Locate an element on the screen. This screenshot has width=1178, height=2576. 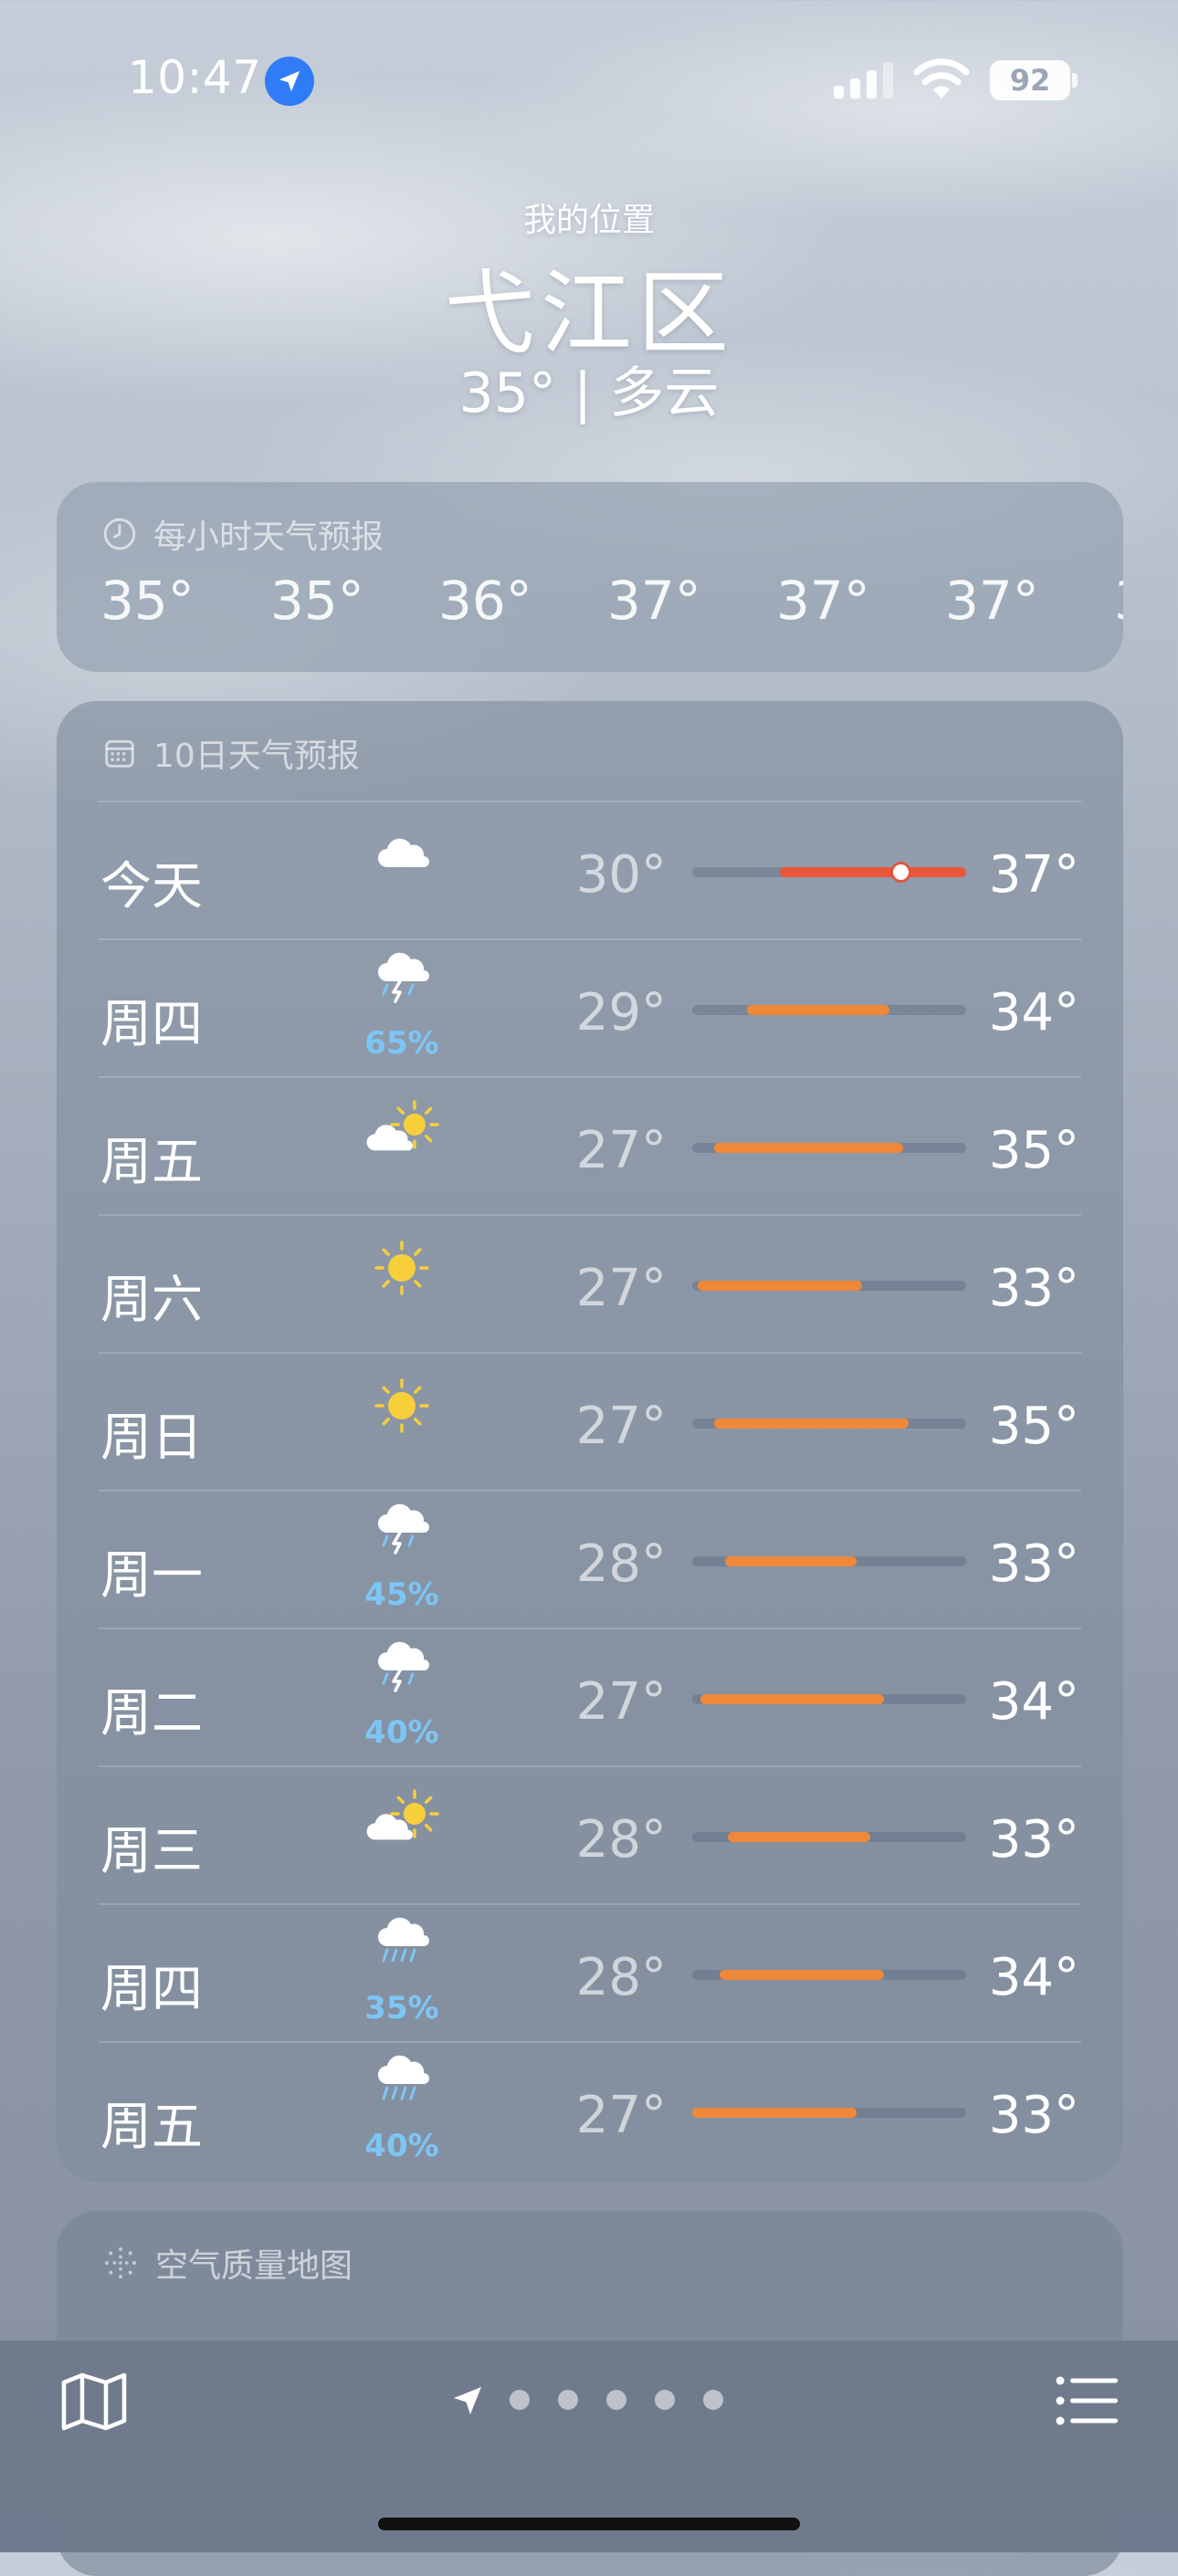
forecast-day-row: 周四 35% 28° 34° is located at coordinates (590, 1972).